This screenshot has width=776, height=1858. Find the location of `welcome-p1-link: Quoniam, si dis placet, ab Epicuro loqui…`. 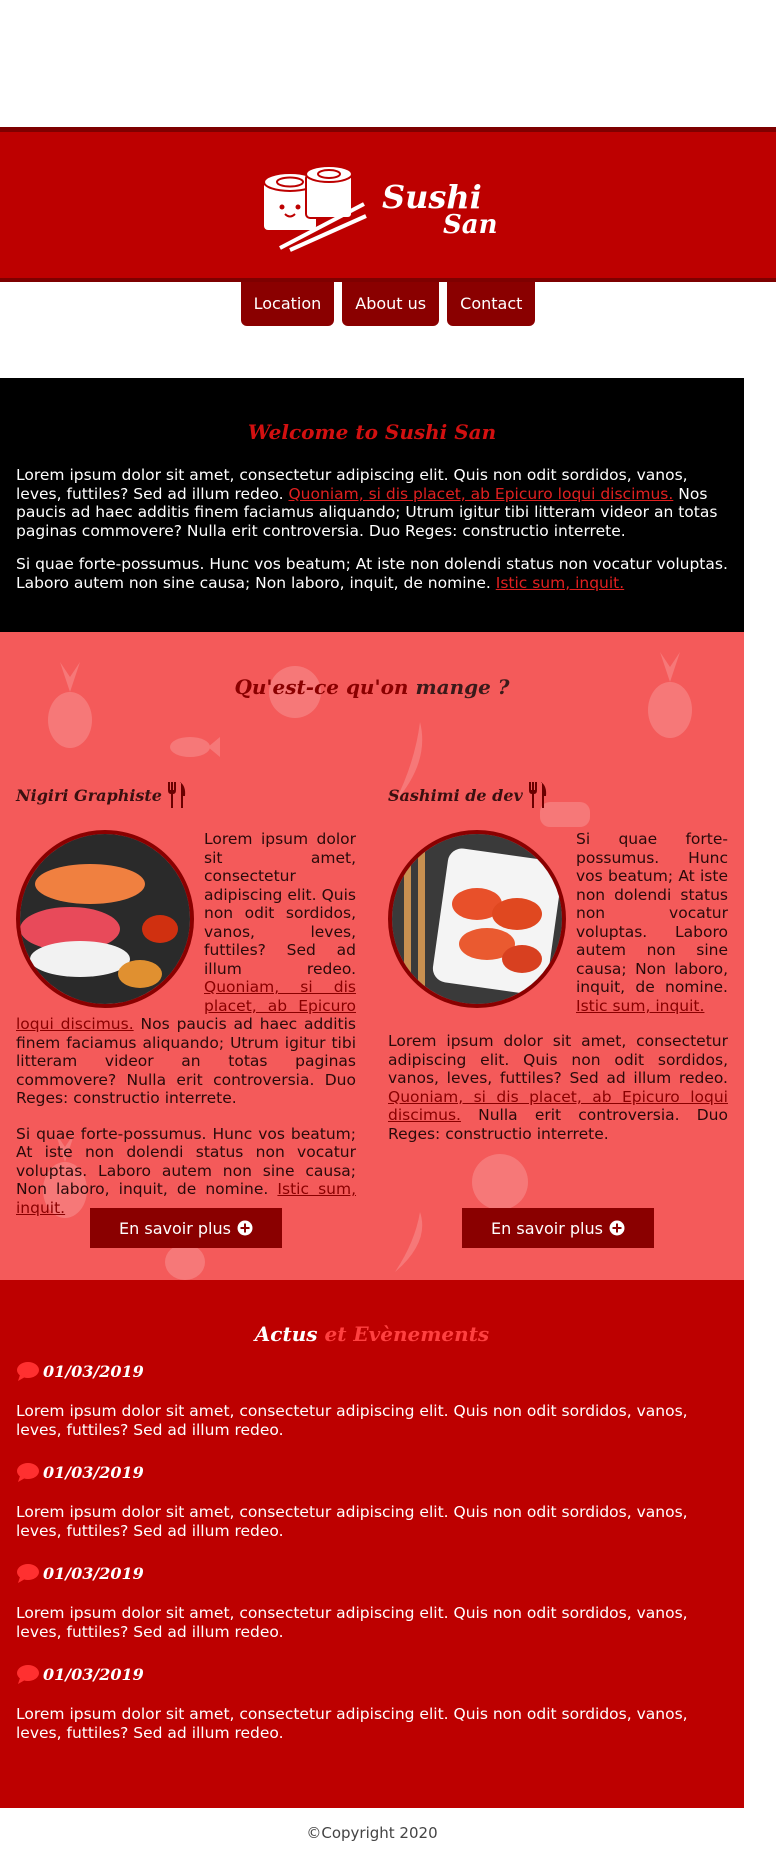

welcome-p1-link: Quoniam, si dis placet, ab Epicuro loqui… is located at coordinates (480, 494).